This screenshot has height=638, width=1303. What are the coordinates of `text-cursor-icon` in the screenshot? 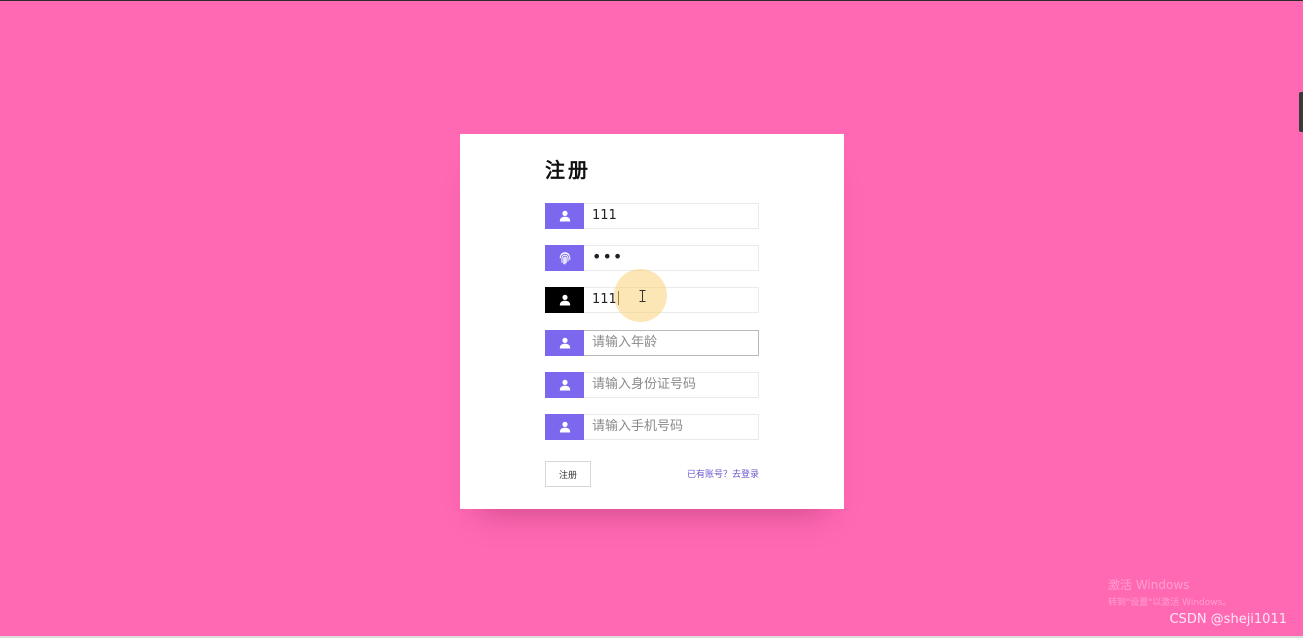 It's located at (642, 296).